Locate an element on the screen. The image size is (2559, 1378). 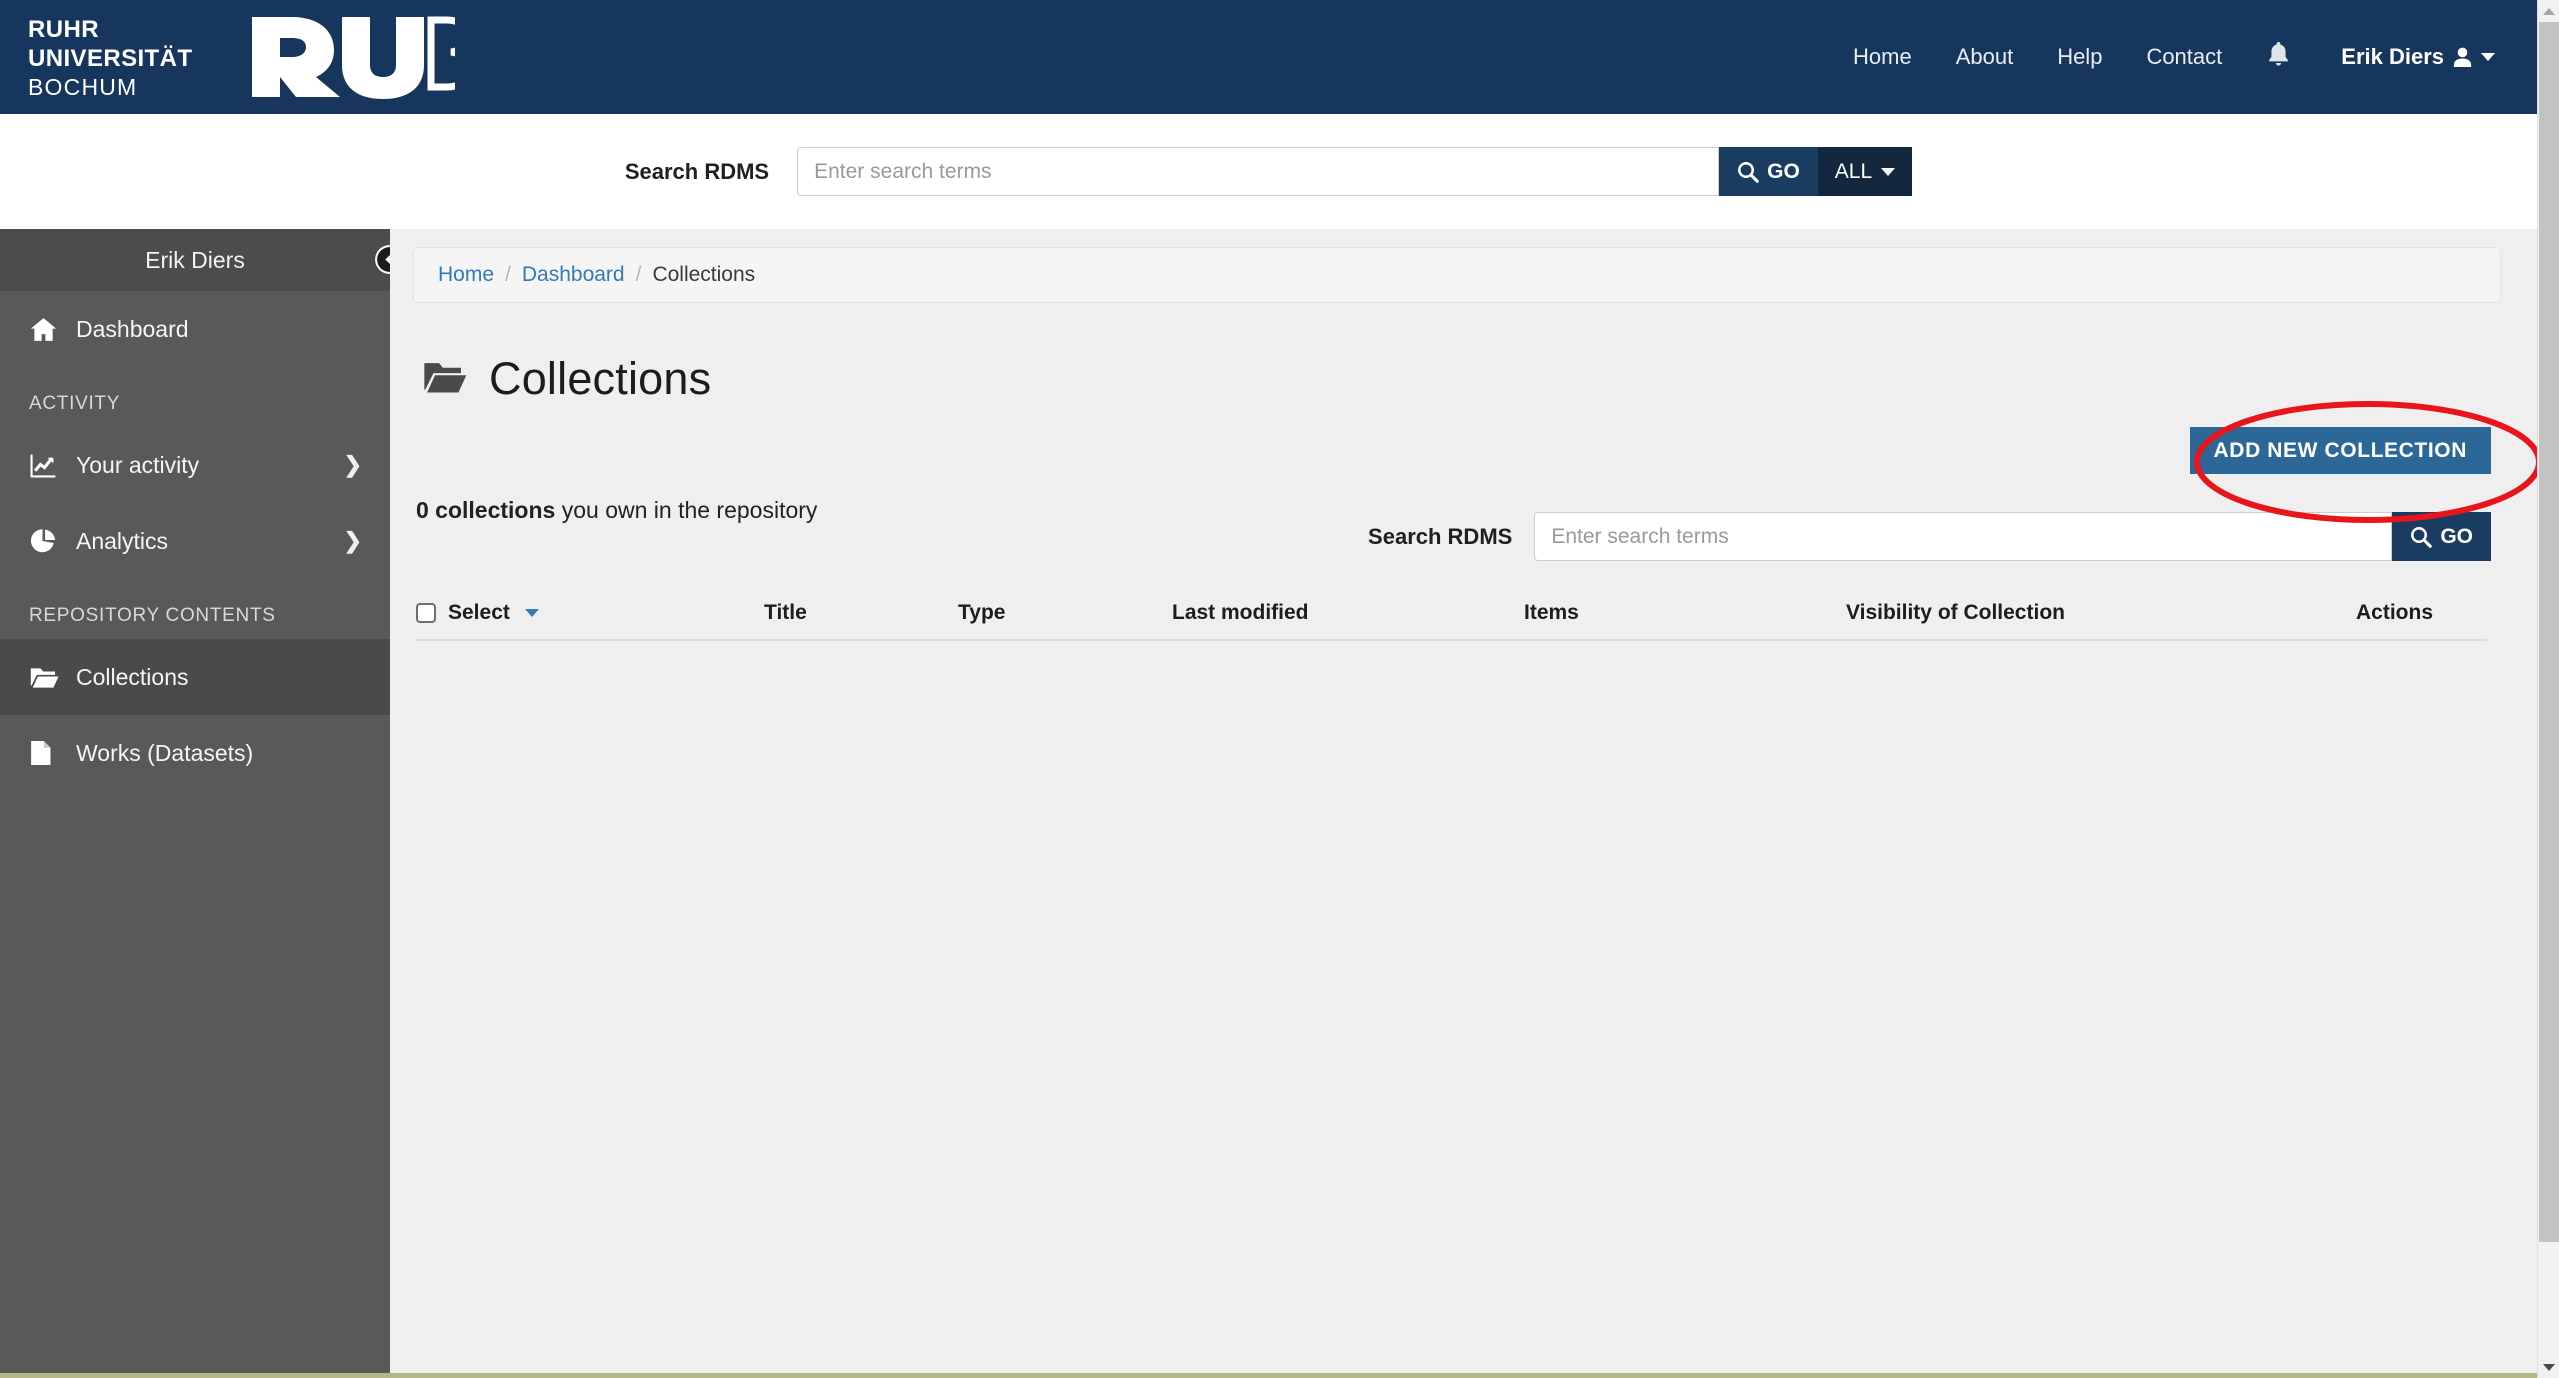
column-header-last-modified: Last modified is located at coordinates (1348, 613).